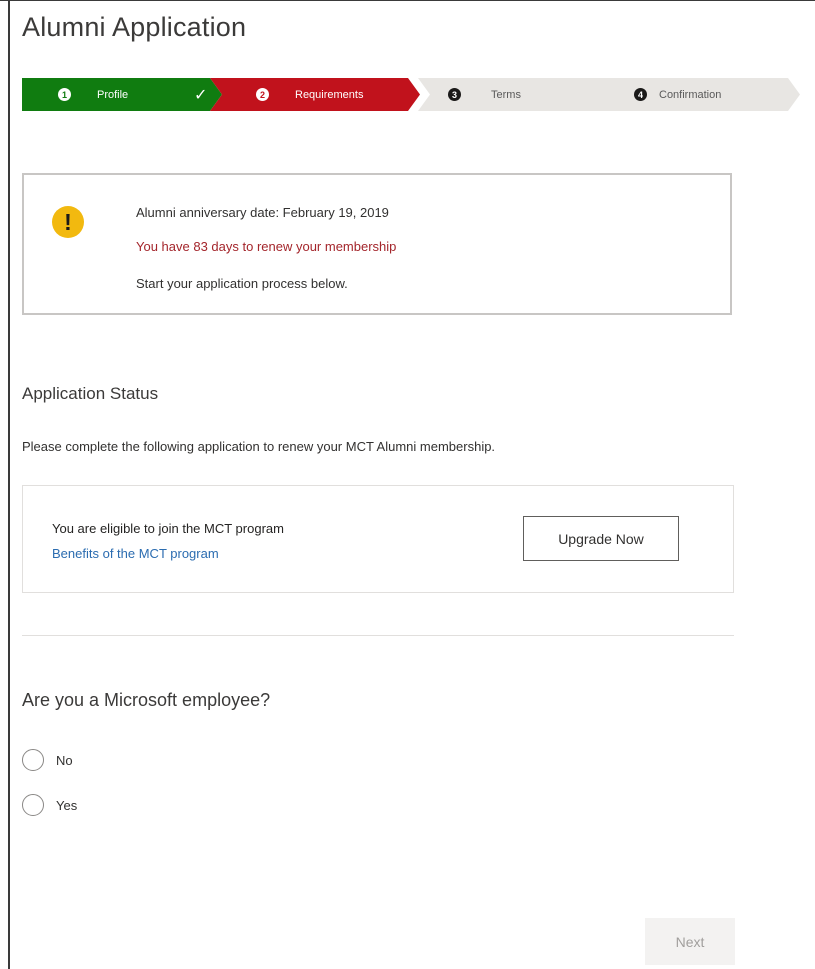 This screenshot has height=969, width=815. I want to click on step-label: Terms, so click(506, 94).